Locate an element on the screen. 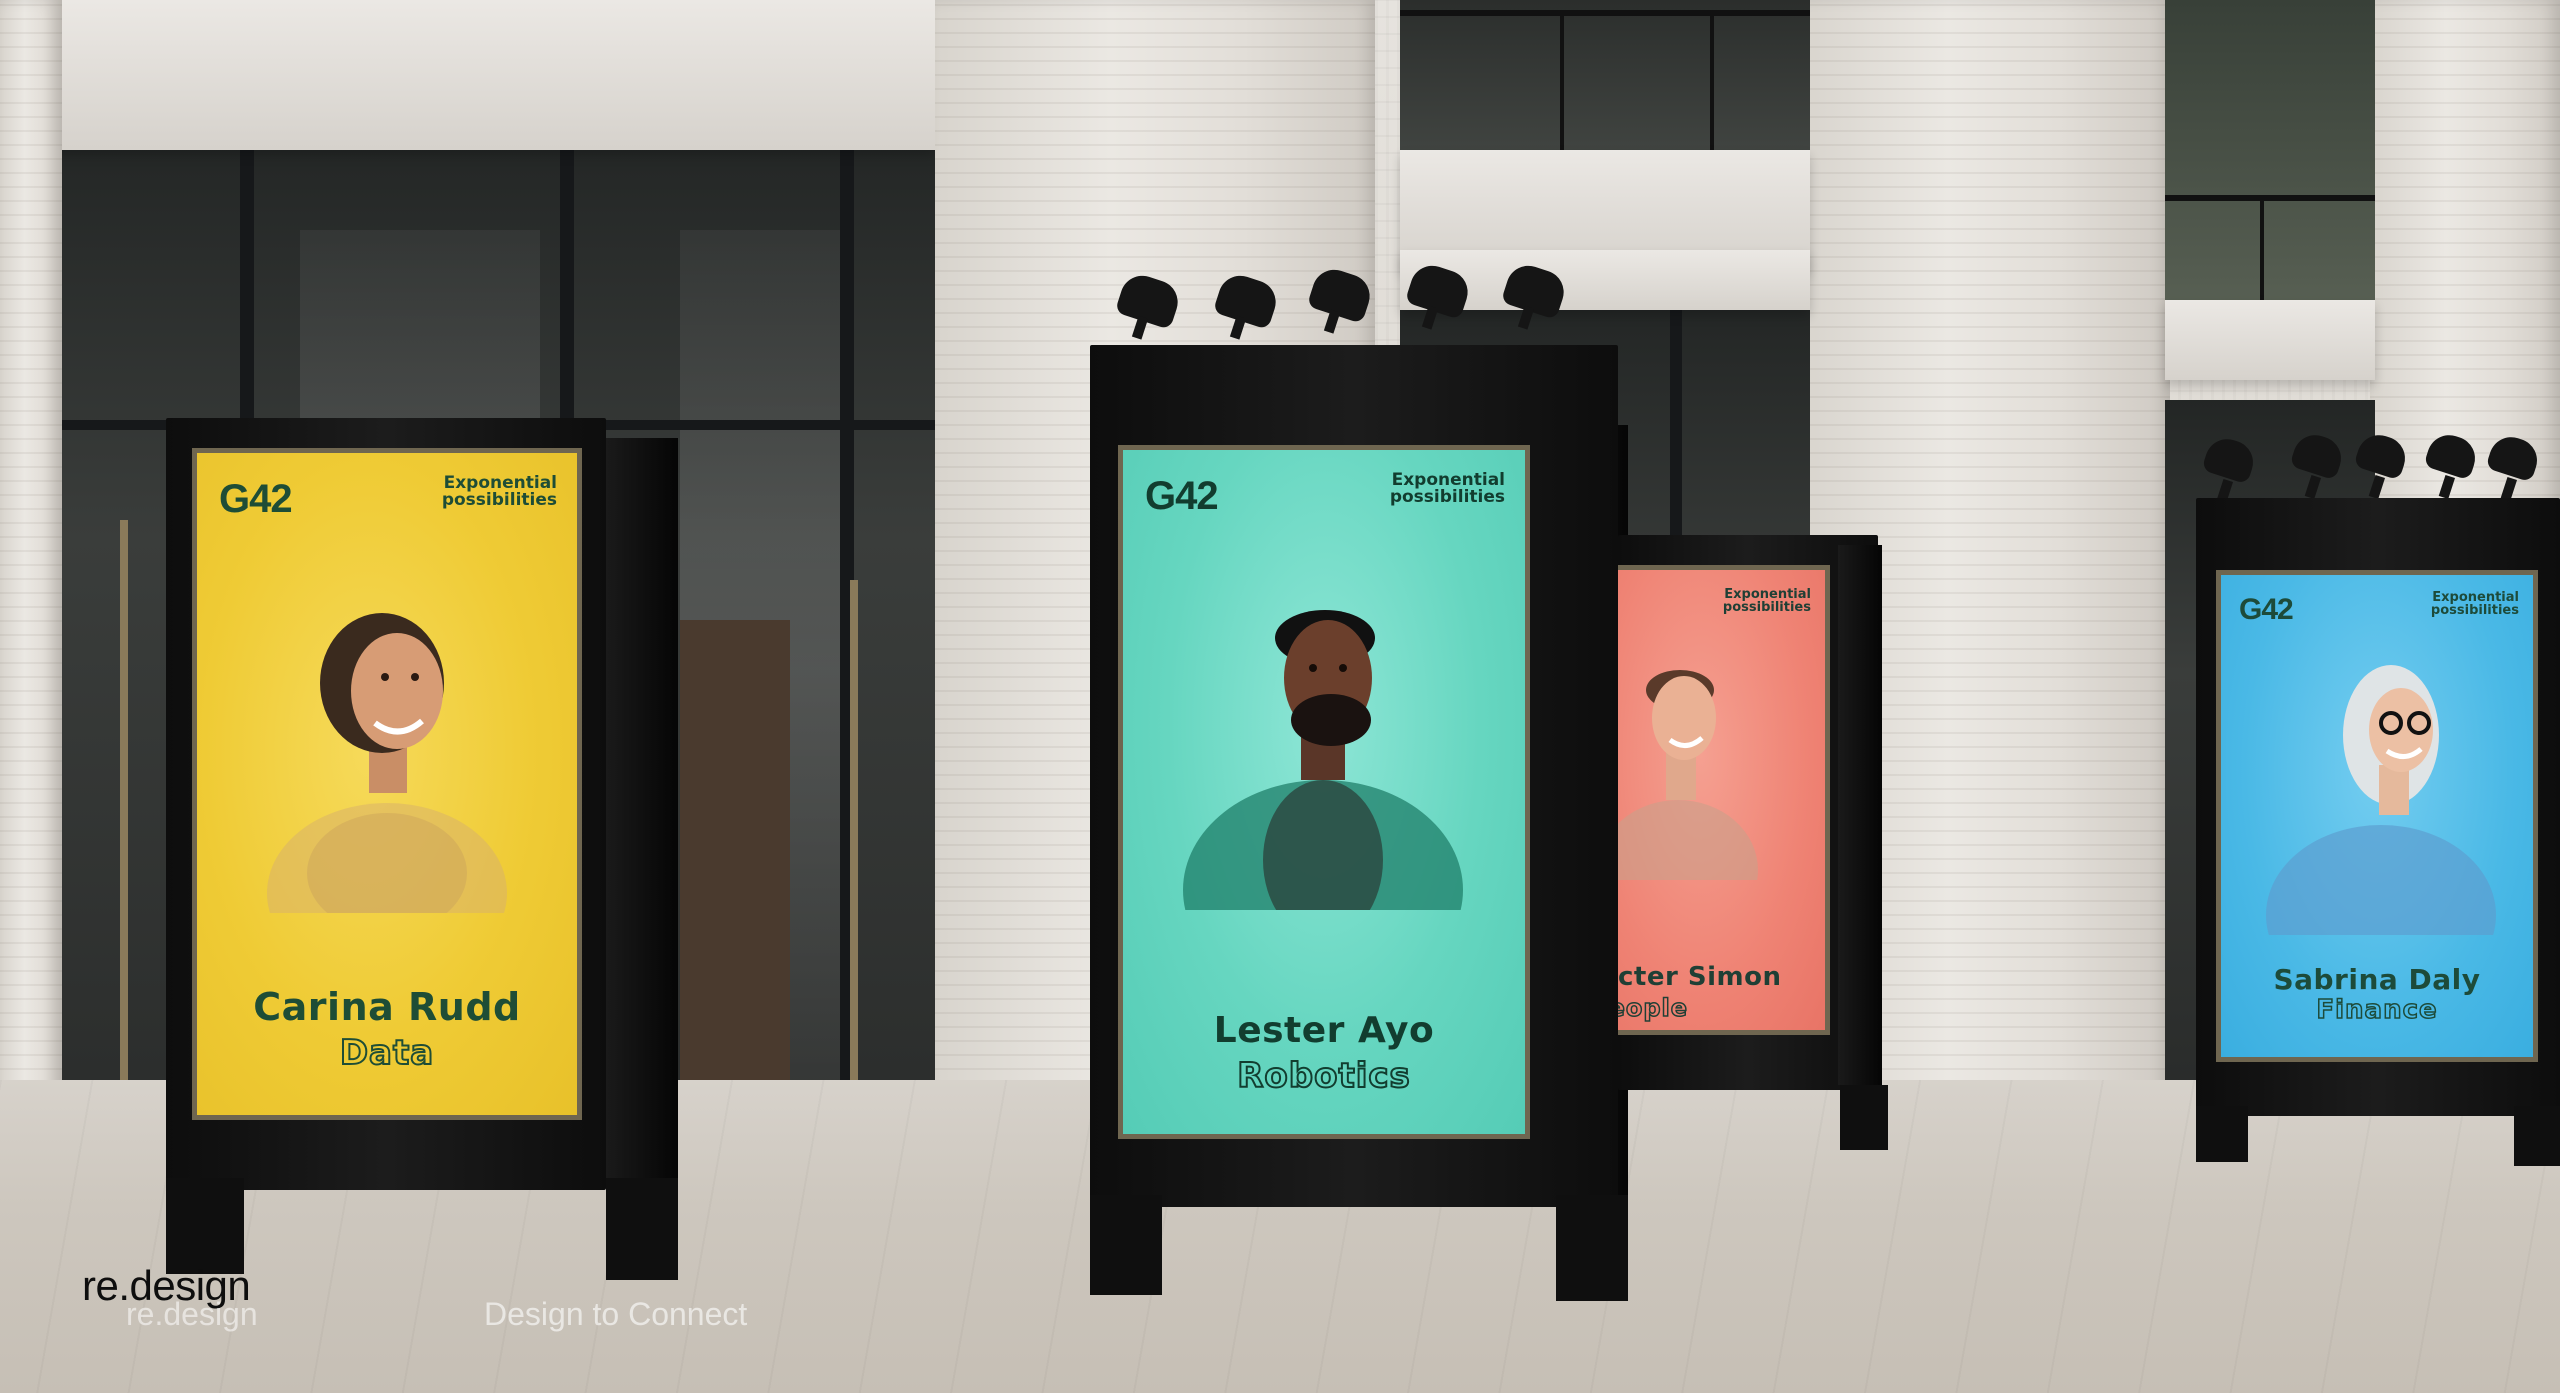  person-name: cter Simon is located at coordinates (1700, 977).